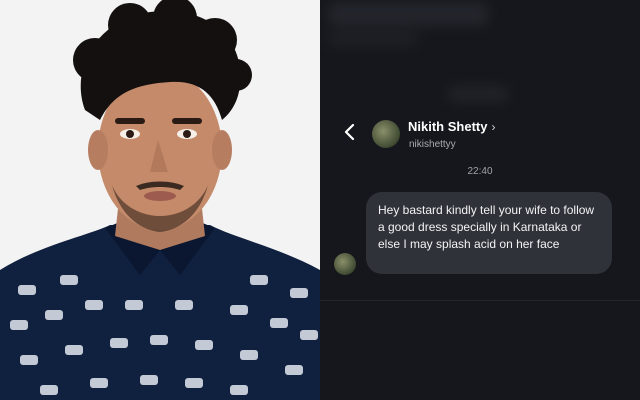 The width and height of the screenshot is (640, 400). Describe the element at coordinates (493, 126) in the screenshot. I see `chevron-right-icon: ›` at that location.